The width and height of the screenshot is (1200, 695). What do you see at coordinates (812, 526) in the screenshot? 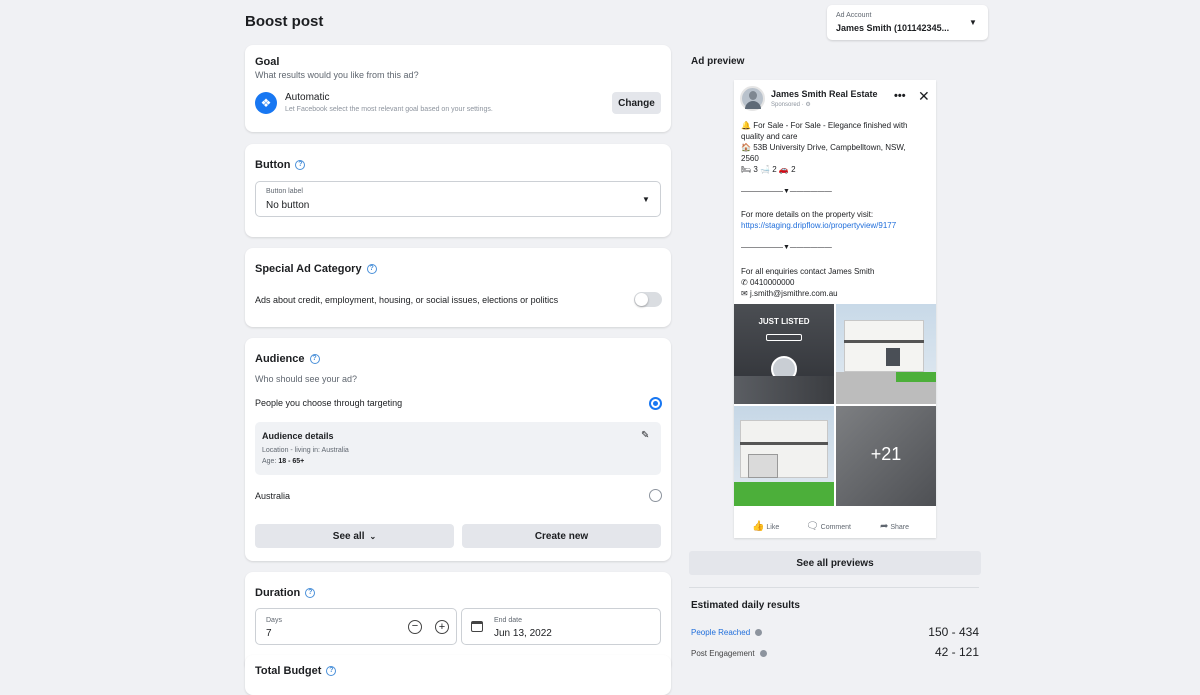
I see `comment-icon: 🗨` at bounding box center [812, 526].